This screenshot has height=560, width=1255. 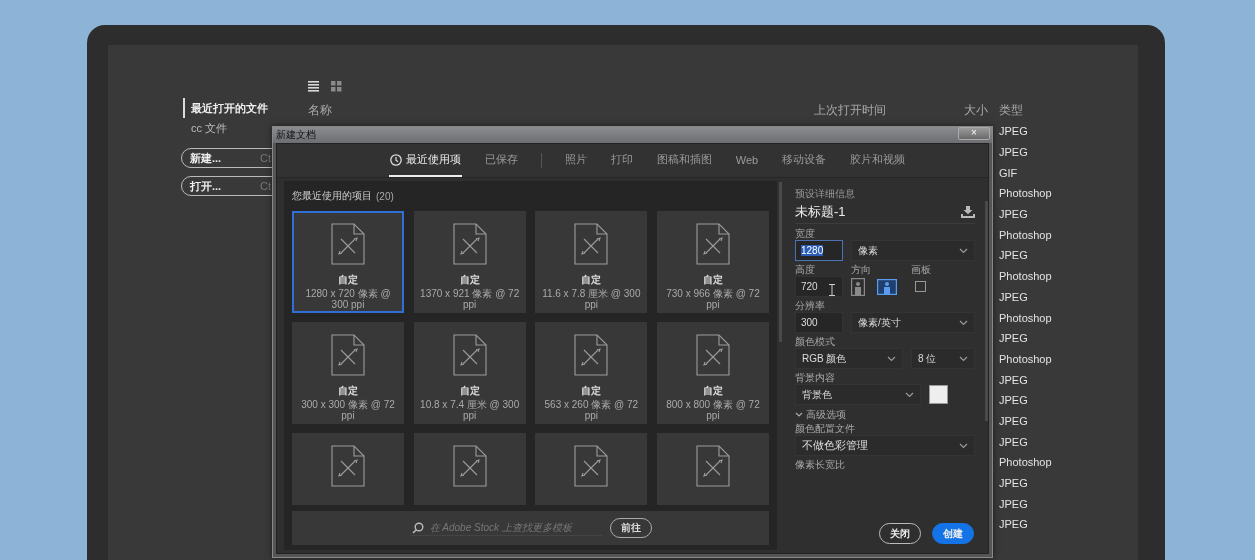 I want to click on column-header: 大小, so click(x=981, y=110).